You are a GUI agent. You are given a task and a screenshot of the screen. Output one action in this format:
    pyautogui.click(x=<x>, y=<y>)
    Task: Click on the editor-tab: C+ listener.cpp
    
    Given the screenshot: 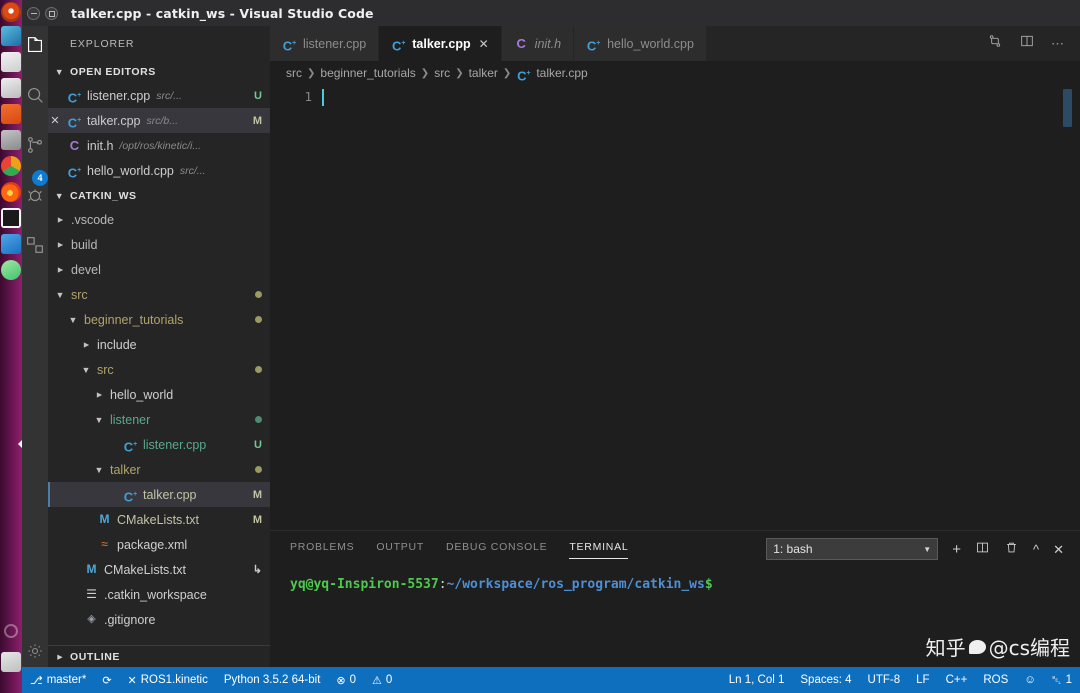 What is the action you would take?
    pyautogui.click(x=325, y=43)
    